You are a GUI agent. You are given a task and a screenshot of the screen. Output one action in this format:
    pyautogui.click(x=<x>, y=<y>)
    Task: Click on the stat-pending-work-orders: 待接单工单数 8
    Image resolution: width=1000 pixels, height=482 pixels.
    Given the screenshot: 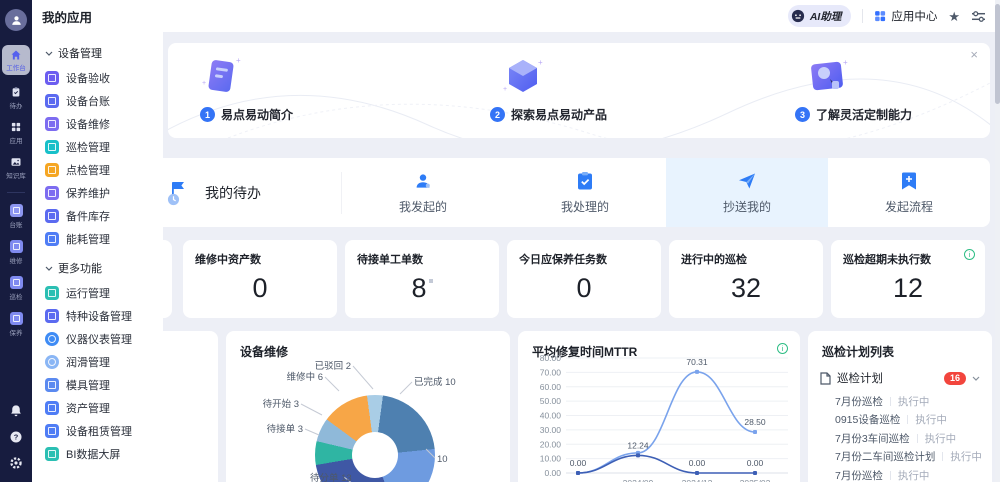 What is the action you would take?
    pyautogui.click(x=422, y=279)
    